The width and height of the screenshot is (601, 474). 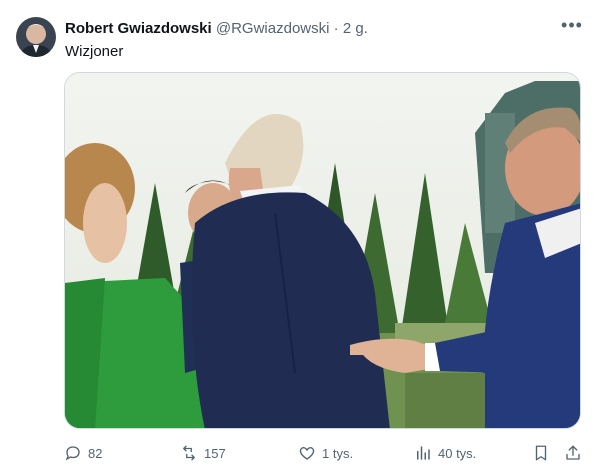 I want to click on views-button: 40 tys., so click(x=445, y=453).